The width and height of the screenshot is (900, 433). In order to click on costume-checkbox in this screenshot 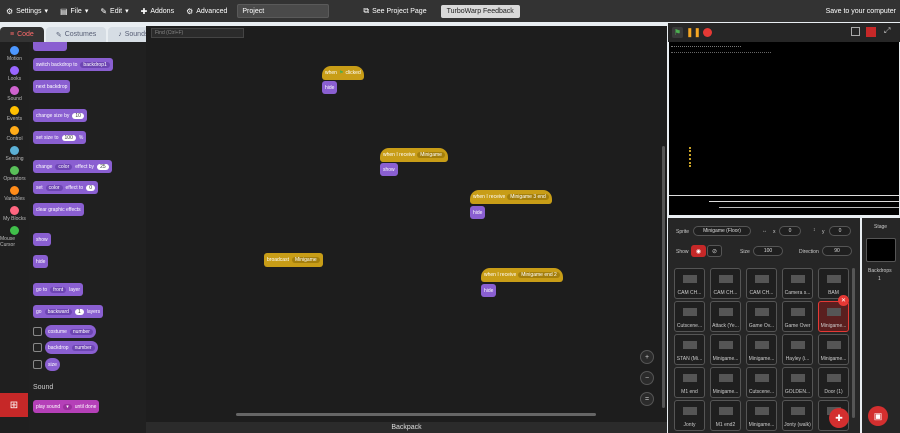, I will do `click(37, 331)`.